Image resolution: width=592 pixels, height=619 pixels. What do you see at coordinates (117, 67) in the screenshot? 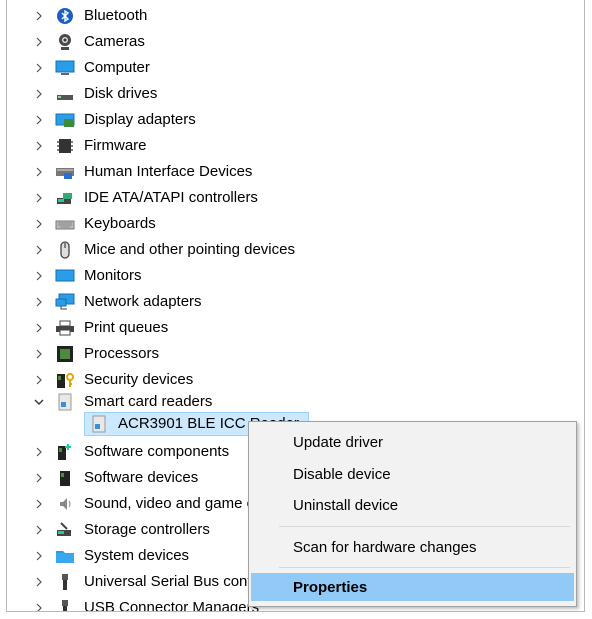
I see `tree-item-label: Computer` at bounding box center [117, 67].